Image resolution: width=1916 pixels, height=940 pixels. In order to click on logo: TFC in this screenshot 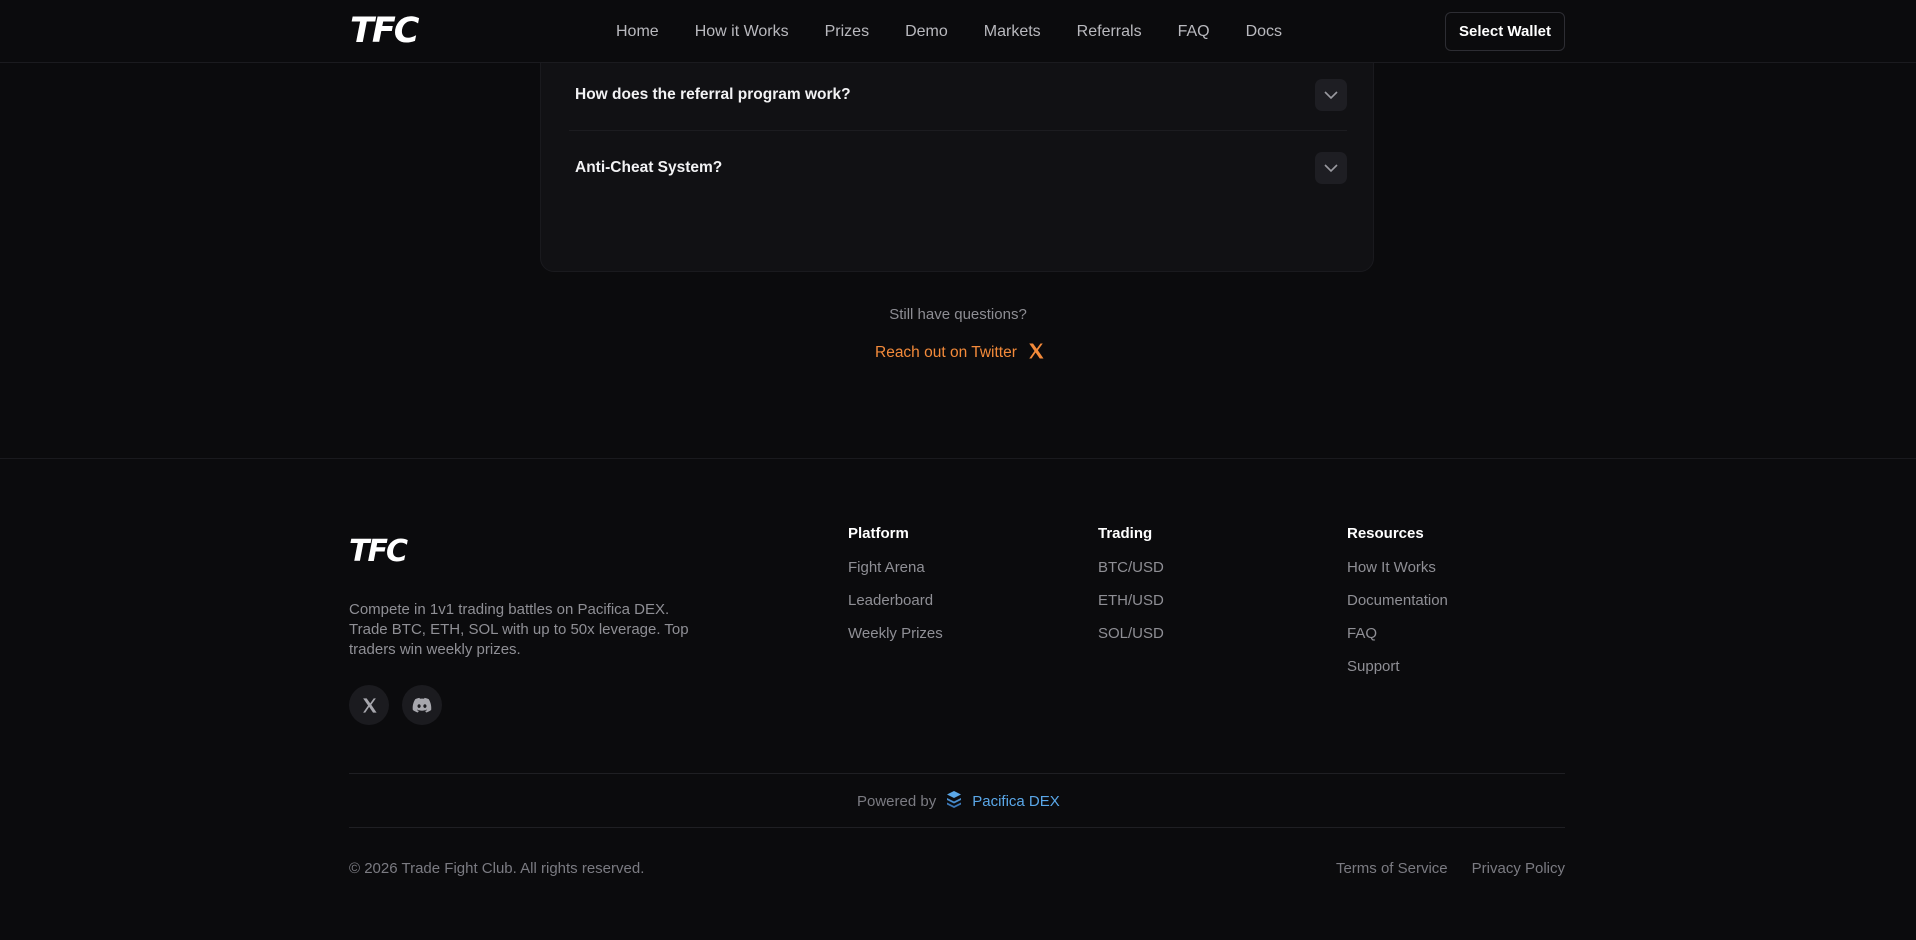, I will do `click(384, 31)`.